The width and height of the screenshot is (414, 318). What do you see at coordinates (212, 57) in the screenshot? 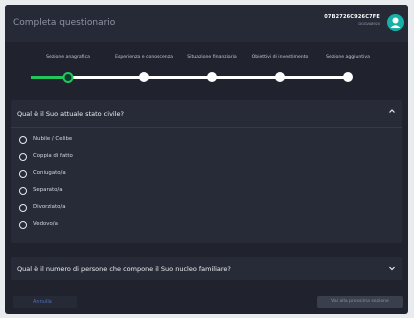
I see `step-label-situazione: Situazione finanziaria` at bounding box center [212, 57].